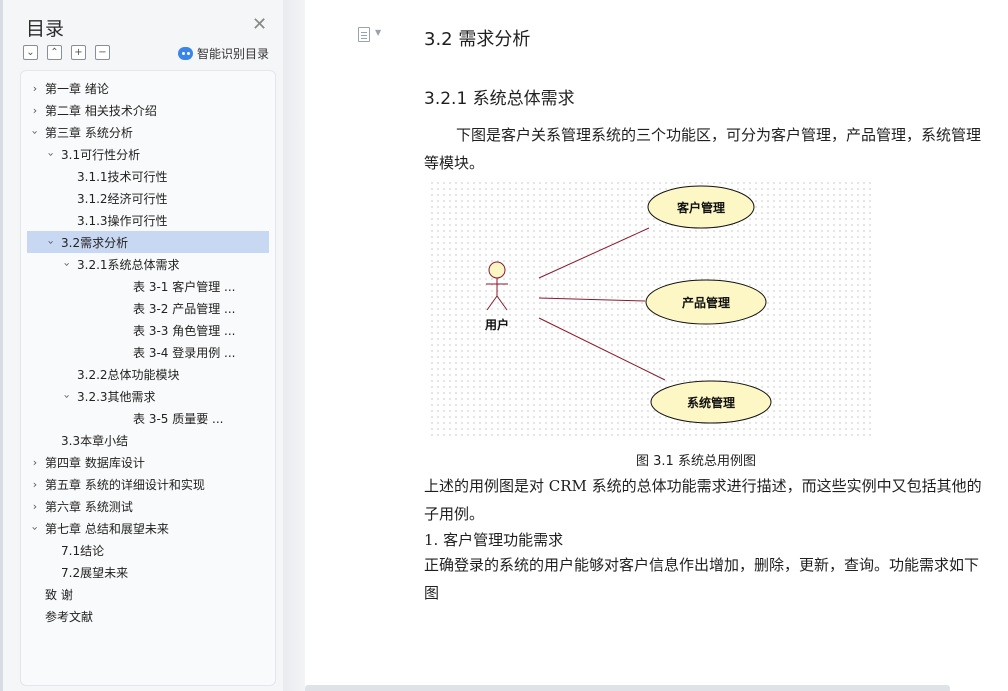 Image resolution: width=1008 pixels, height=691 pixels. I want to click on toc-item: › 第六章 系统测试, so click(81, 506).